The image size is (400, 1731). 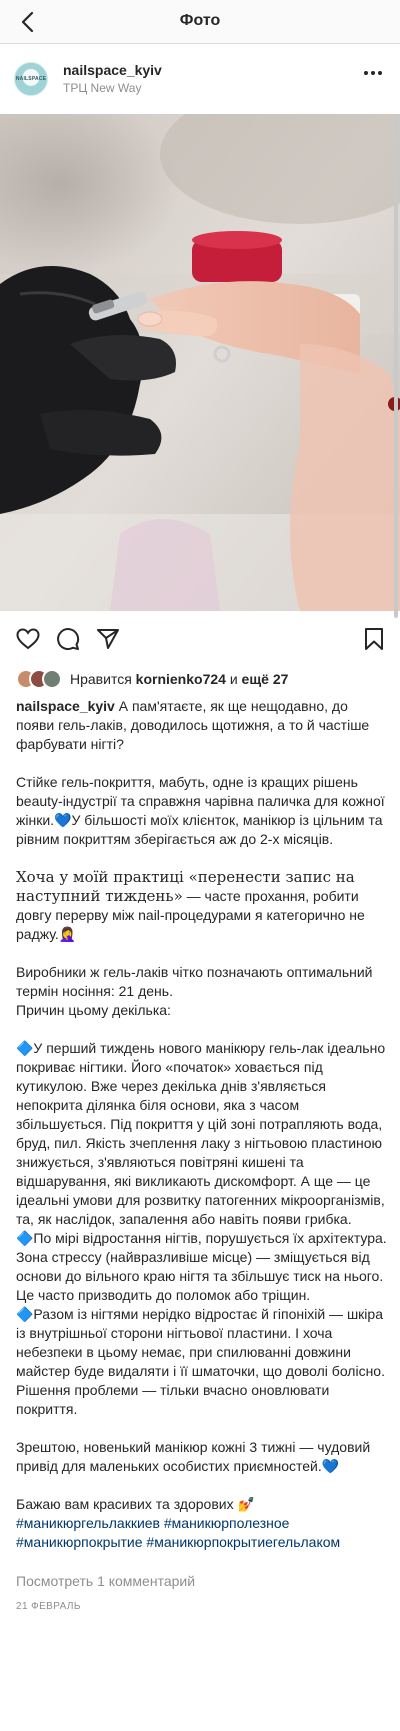 I want to click on hashtag-link: #маникюргельлаккиев #маникюрполезное, so click(x=152, y=1523).